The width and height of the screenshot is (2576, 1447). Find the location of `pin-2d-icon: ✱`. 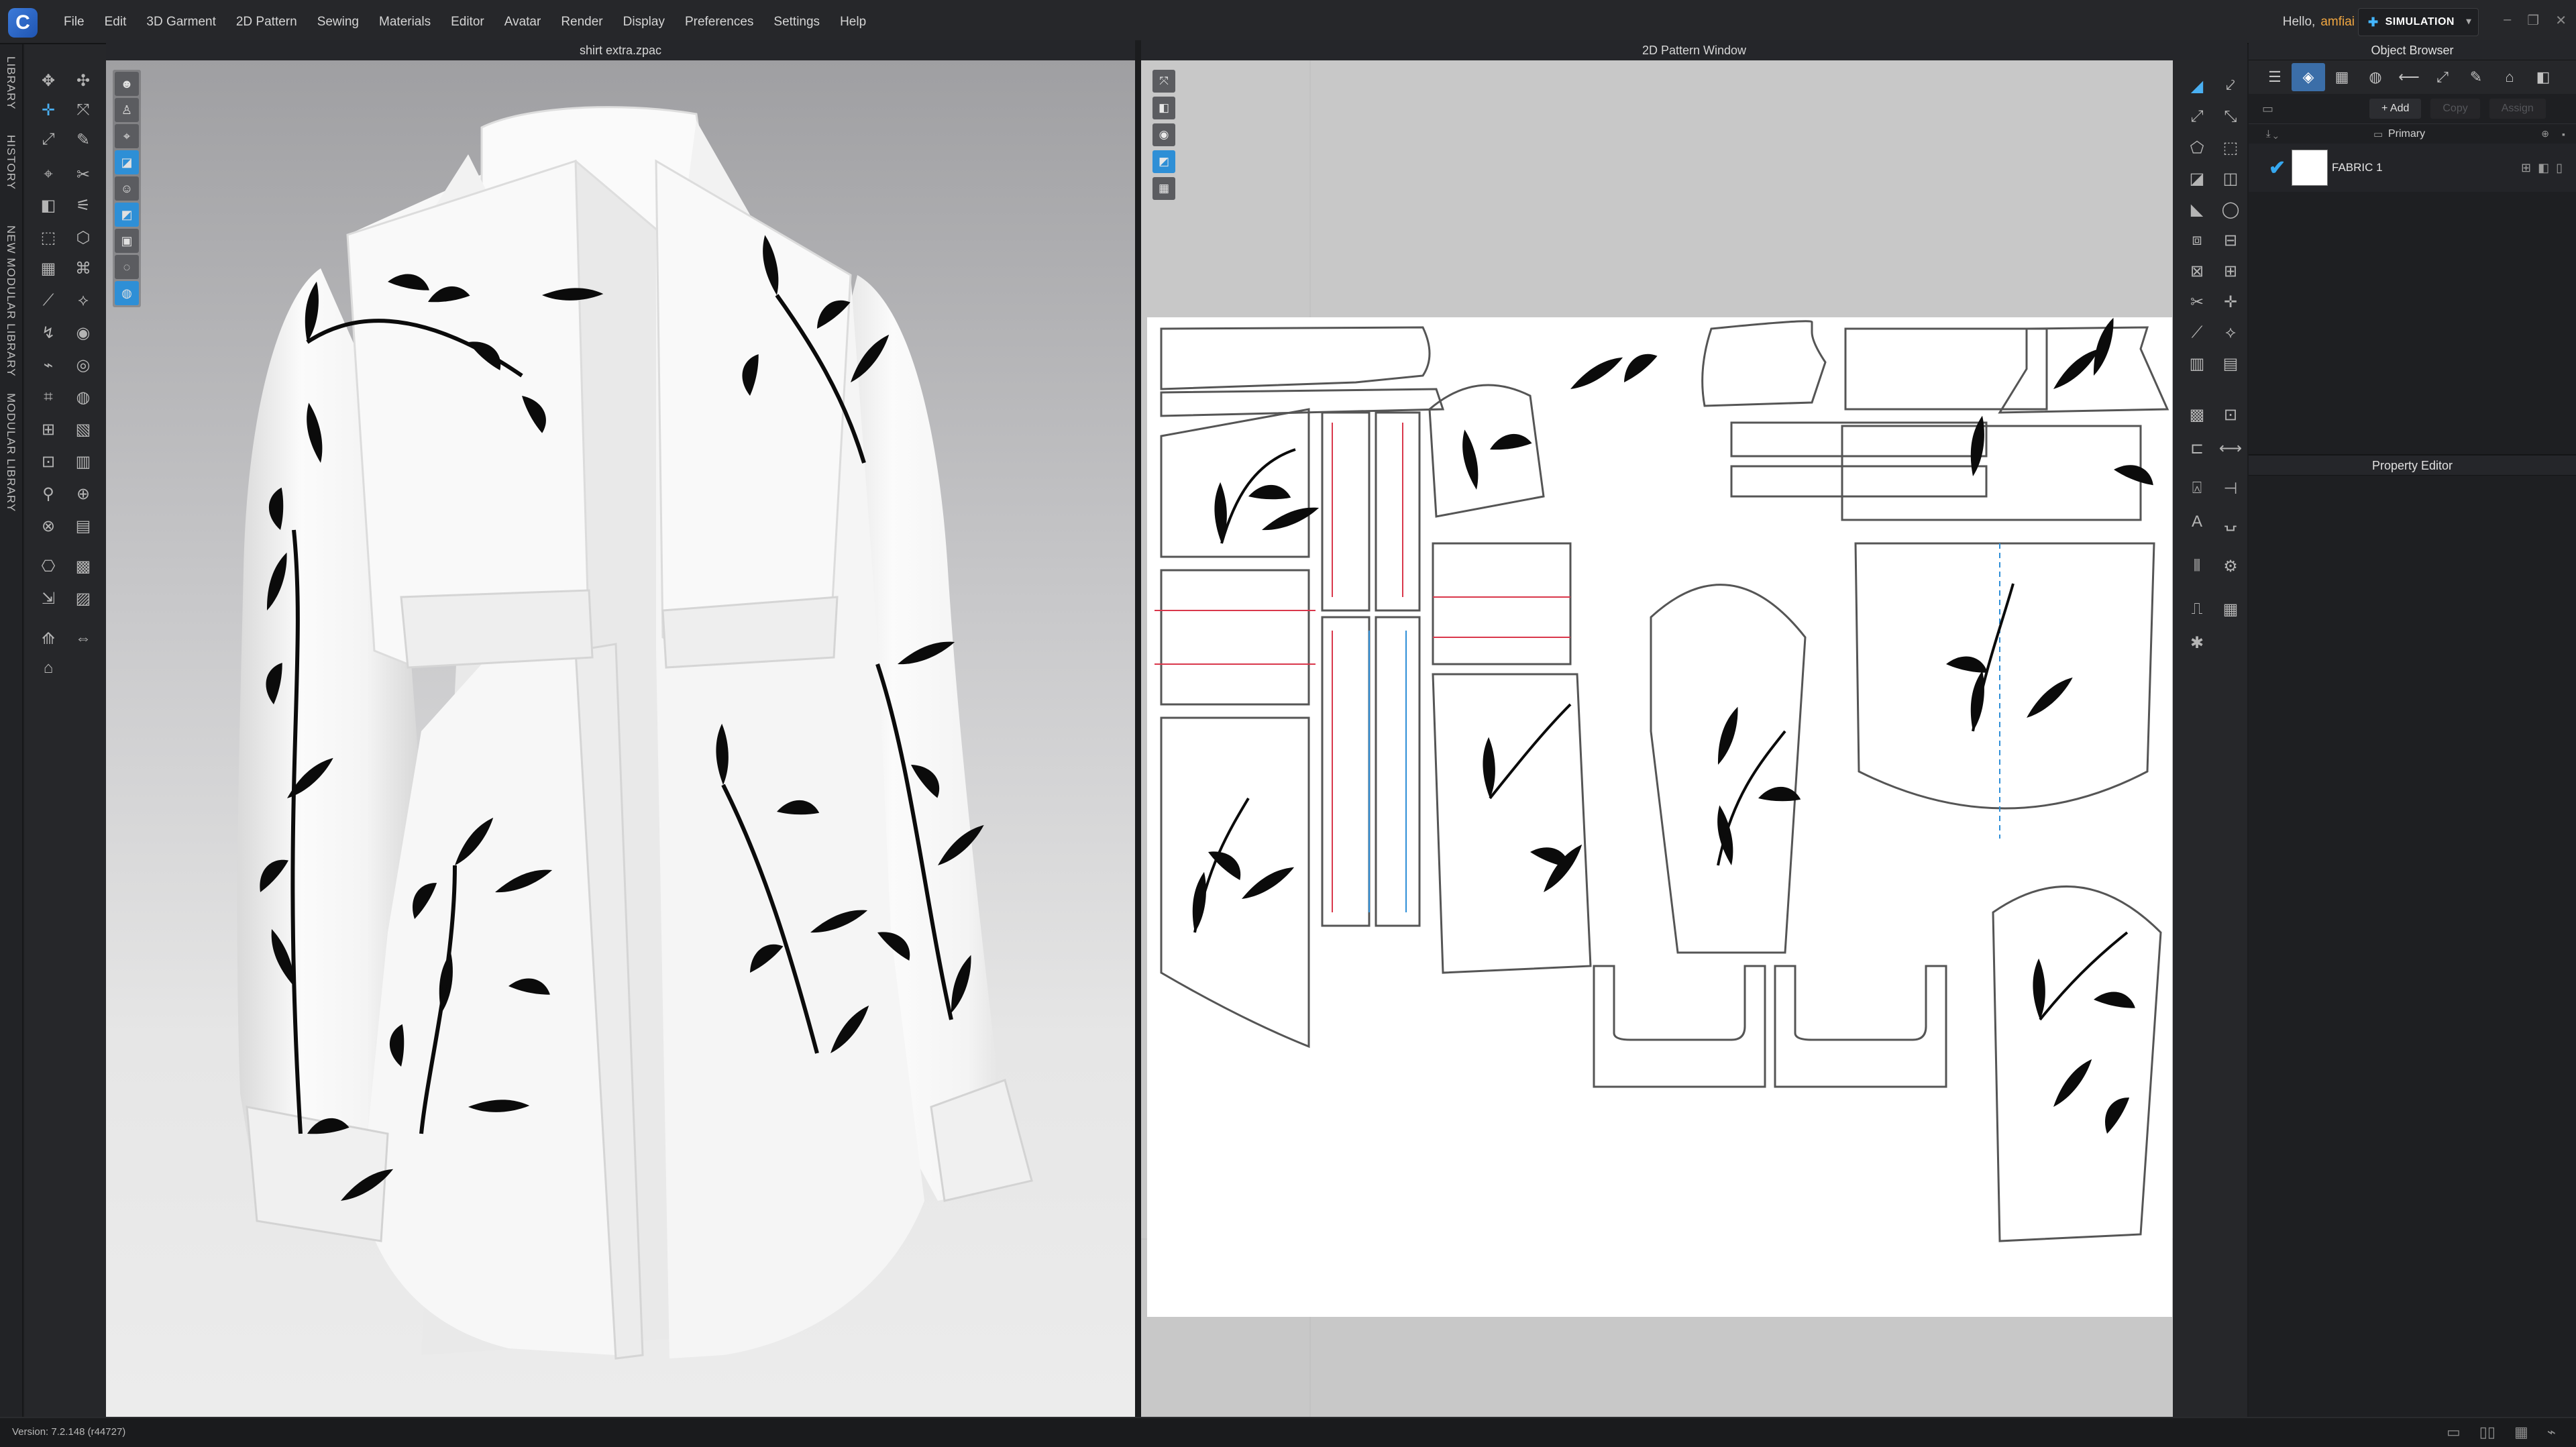

pin-2d-icon: ✱ is located at coordinates (2197, 643).